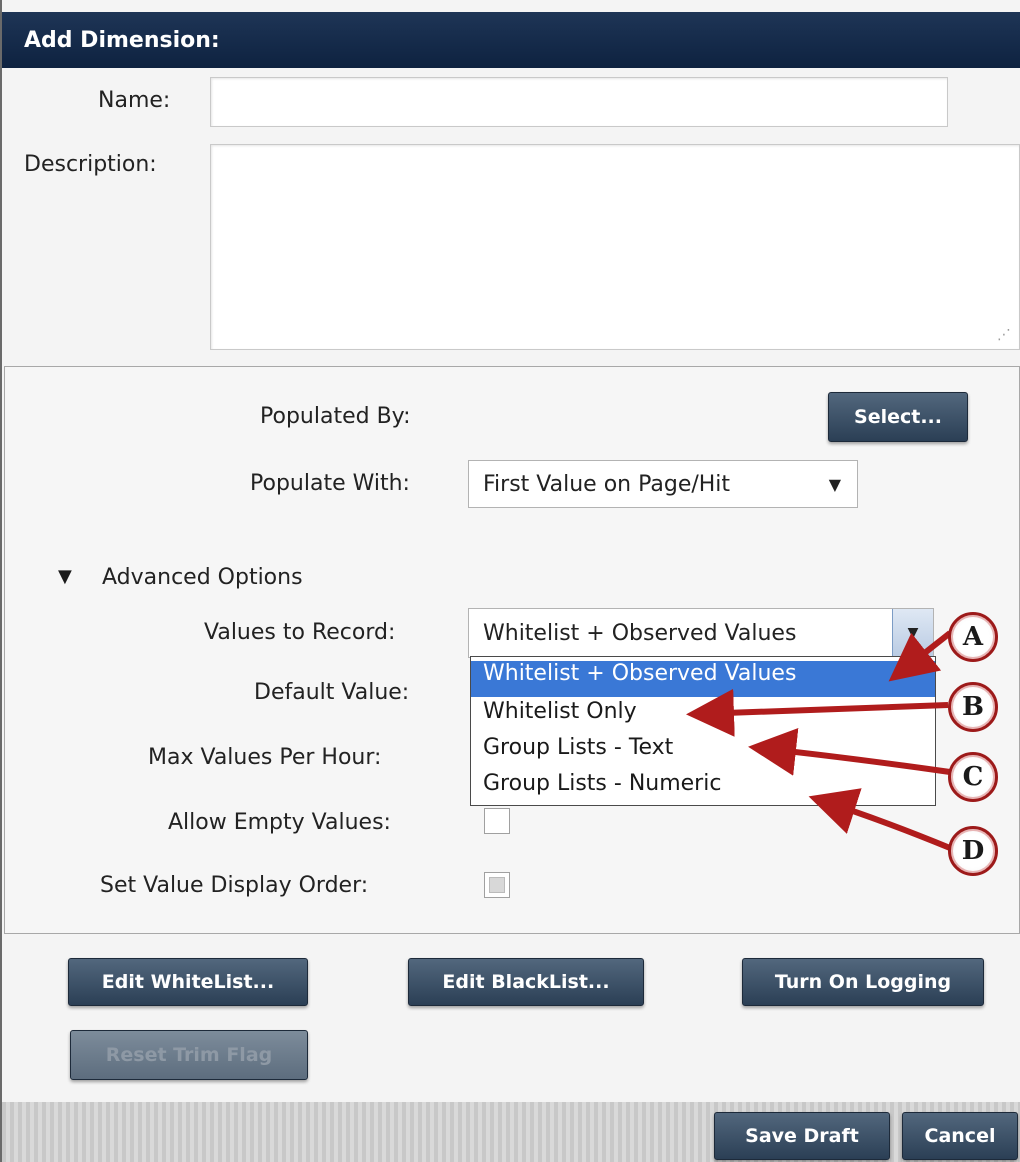 The width and height of the screenshot is (1020, 1162). I want to click on populate-with-label: Populate With:, so click(330, 483).